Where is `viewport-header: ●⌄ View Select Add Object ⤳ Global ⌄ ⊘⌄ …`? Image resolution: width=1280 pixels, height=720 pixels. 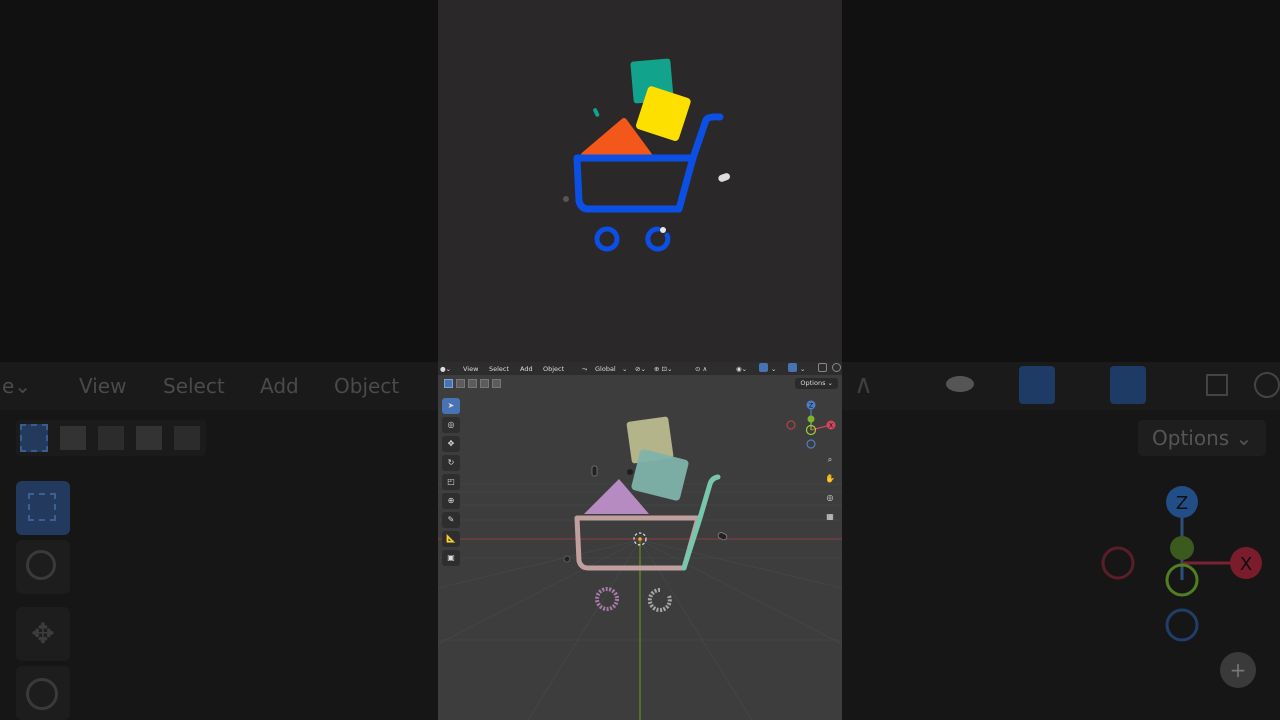
viewport-header: ●⌄ View Select Add Object ⤳ Global ⌄ ⊘⌄ … is located at coordinates (640, 368).